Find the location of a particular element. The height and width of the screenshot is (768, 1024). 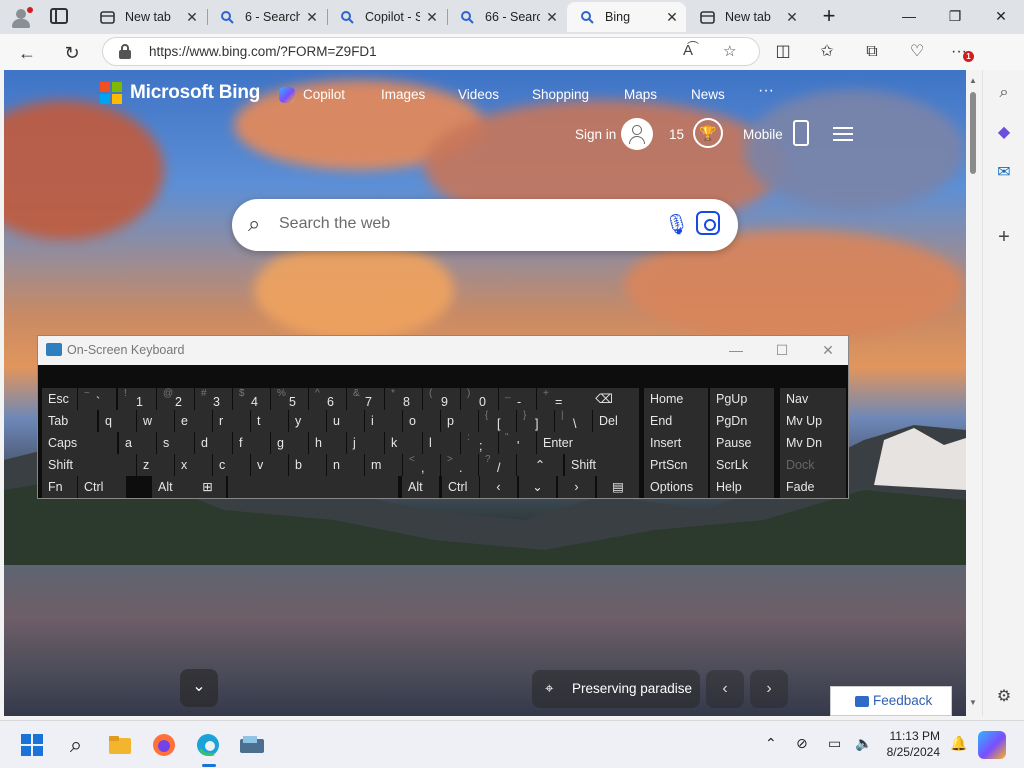

copilot-sidebar-icon: ◆ is located at coordinates (1004, 133).